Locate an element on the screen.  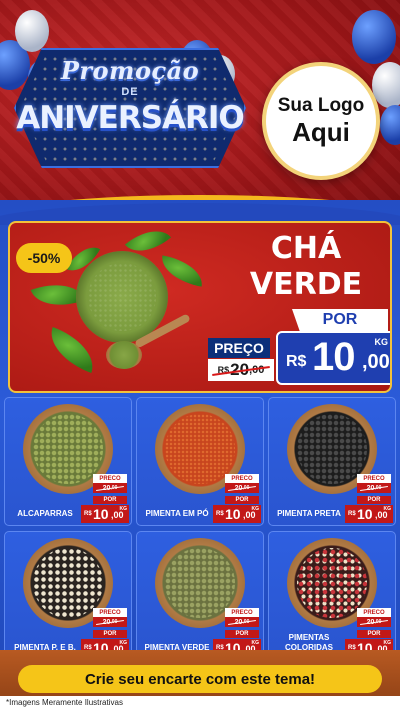
product-card: PRECO 20,00 POR R$ 10 ,00 KG ALCAPARRAS is located at coordinates (68, 461).